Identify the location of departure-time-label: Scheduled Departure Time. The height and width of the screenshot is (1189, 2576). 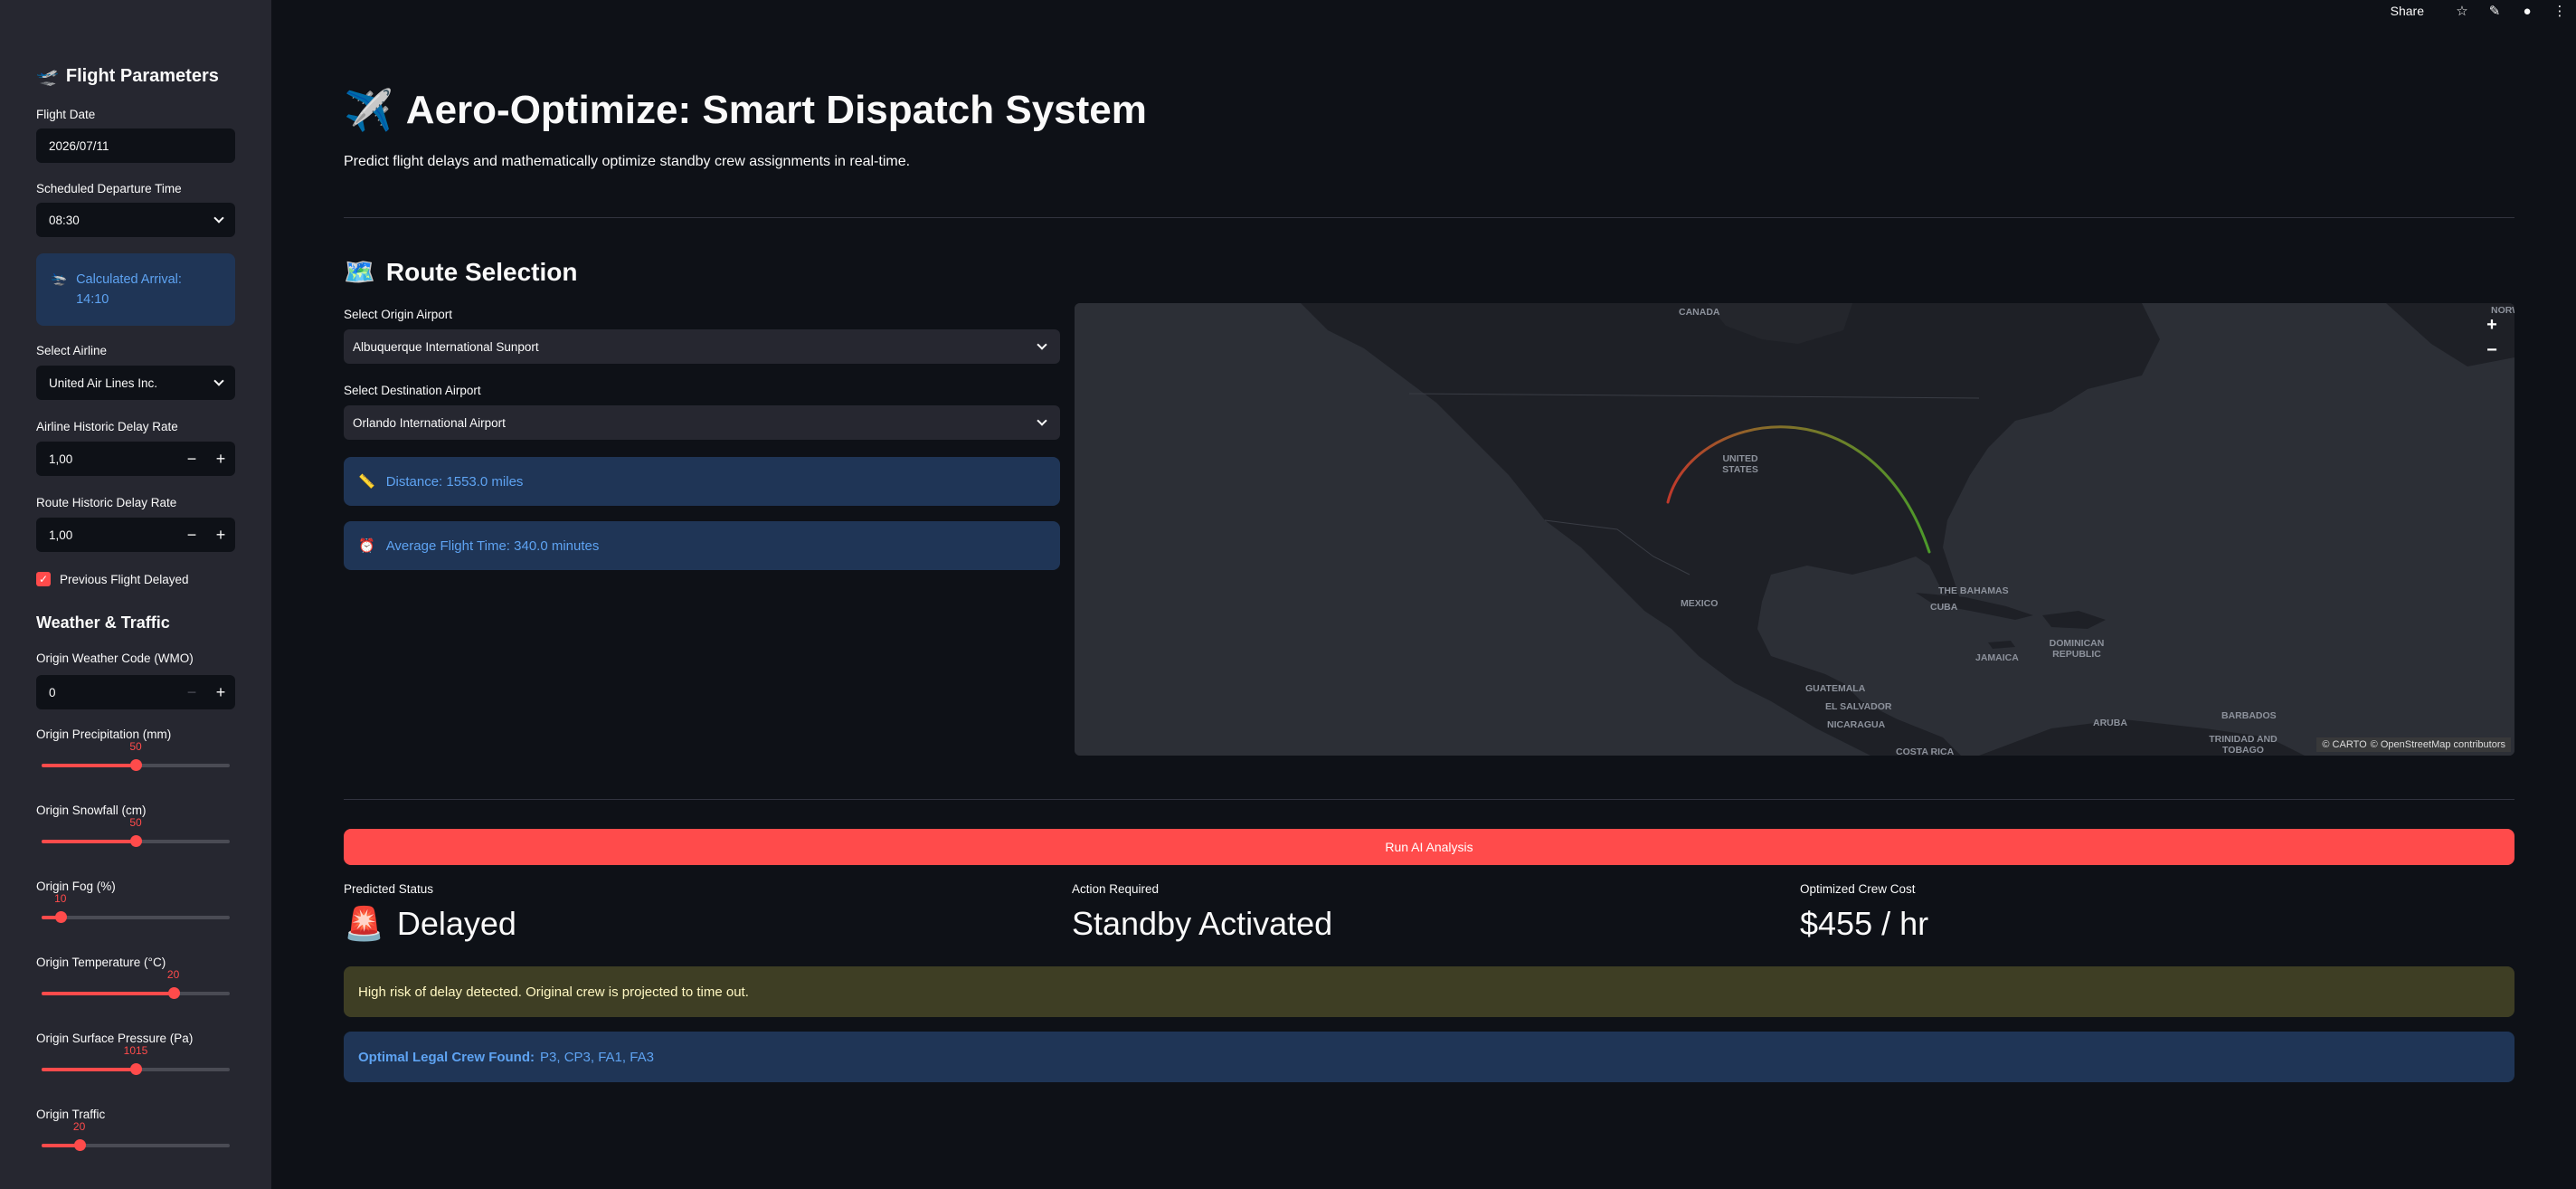
(109, 188).